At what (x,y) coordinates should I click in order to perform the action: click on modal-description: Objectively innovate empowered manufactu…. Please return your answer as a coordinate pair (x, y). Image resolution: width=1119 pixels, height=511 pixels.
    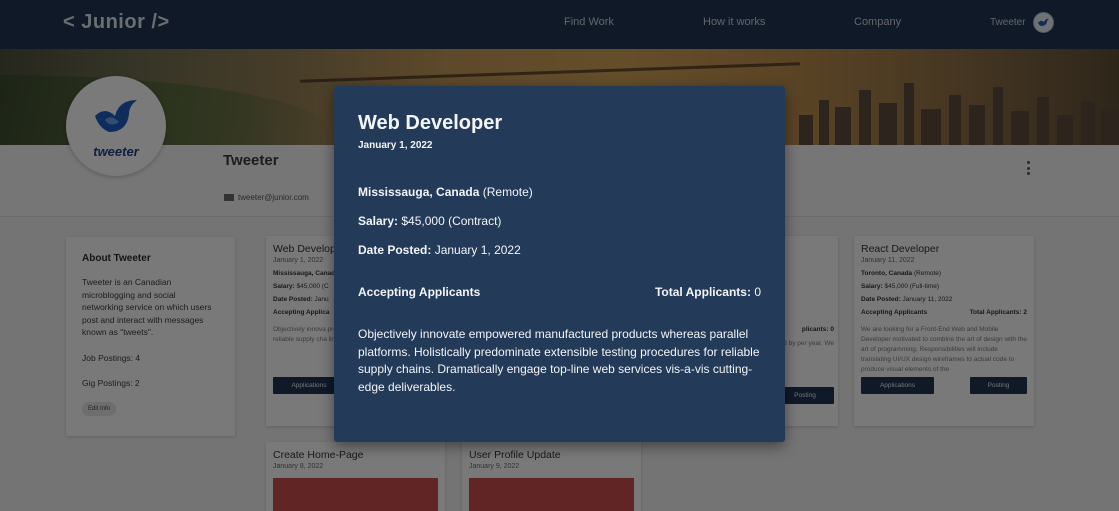
    Looking at the image, I should click on (559, 360).